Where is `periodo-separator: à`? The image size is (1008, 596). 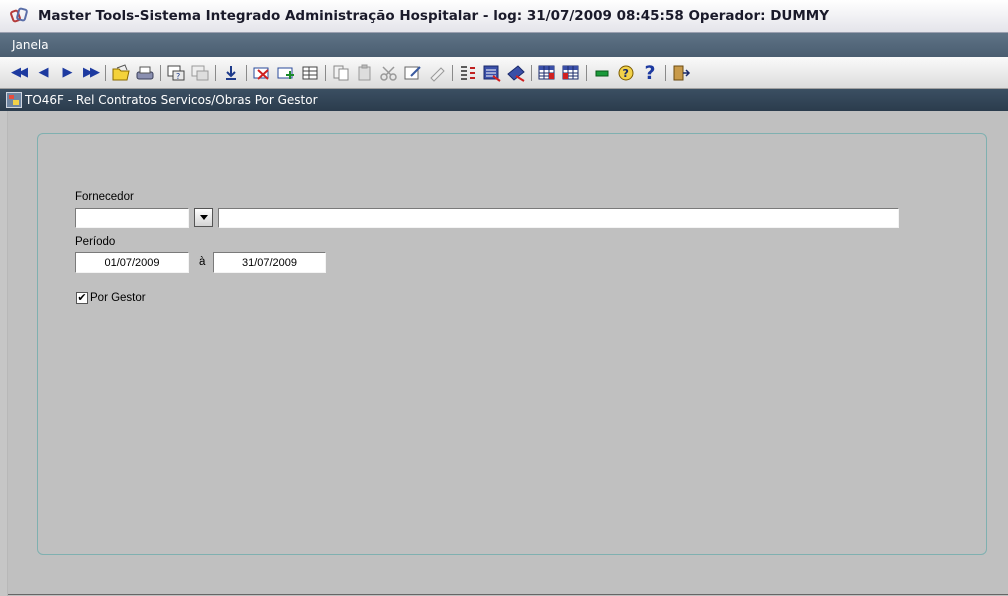
periodo-separator: à is located at coordinates (202, 262).